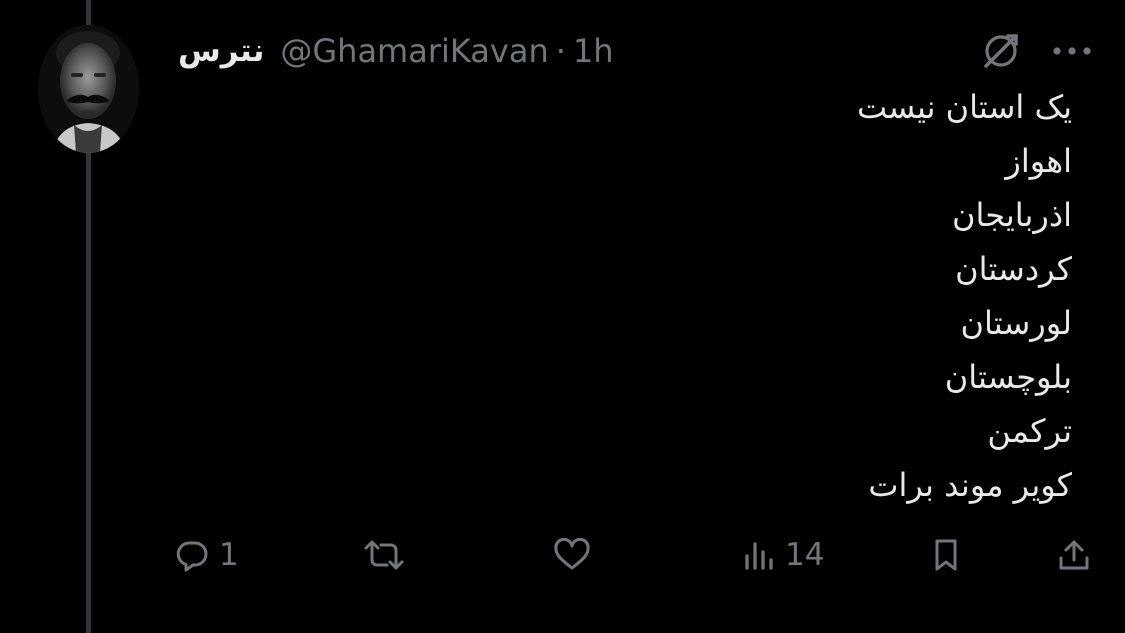  I want to click on timestamp: 1h, so click(593, 51).